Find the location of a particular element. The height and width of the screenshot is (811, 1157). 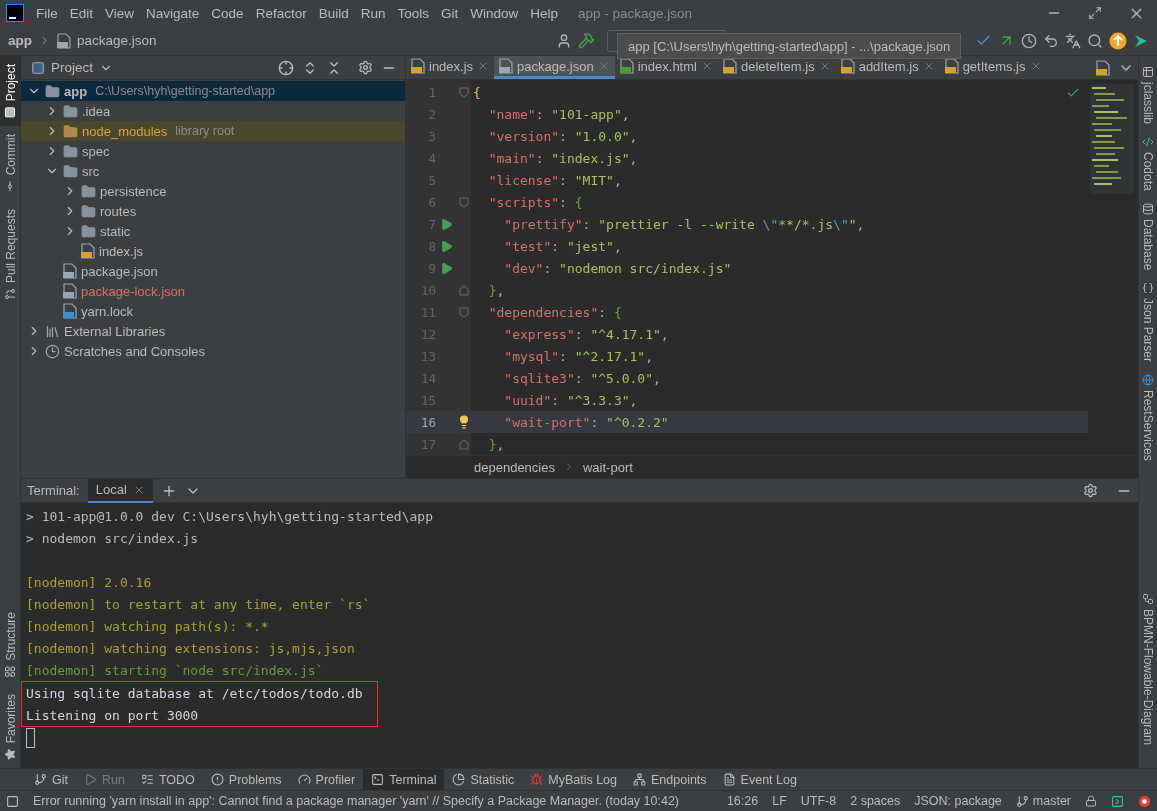

breadcrumb-item: dependencies is located at coordinates (514, 467).